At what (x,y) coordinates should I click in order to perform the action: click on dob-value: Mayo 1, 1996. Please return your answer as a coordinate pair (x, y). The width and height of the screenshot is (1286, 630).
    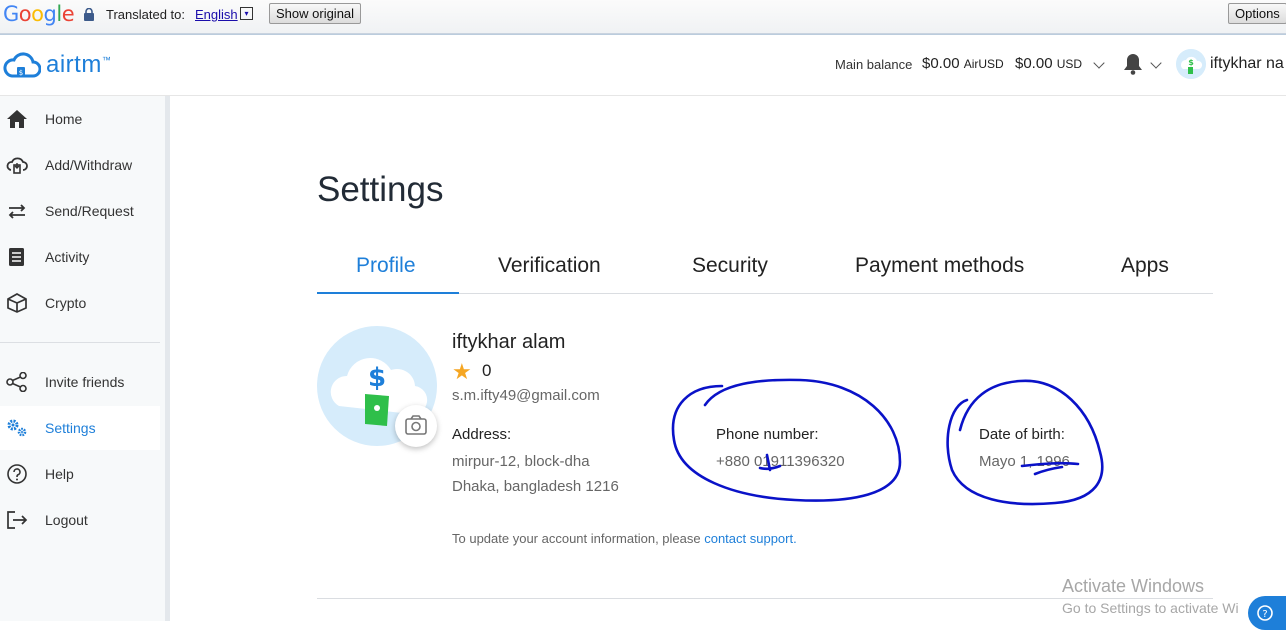
    Looking at the image, I should click on (1024, 461).